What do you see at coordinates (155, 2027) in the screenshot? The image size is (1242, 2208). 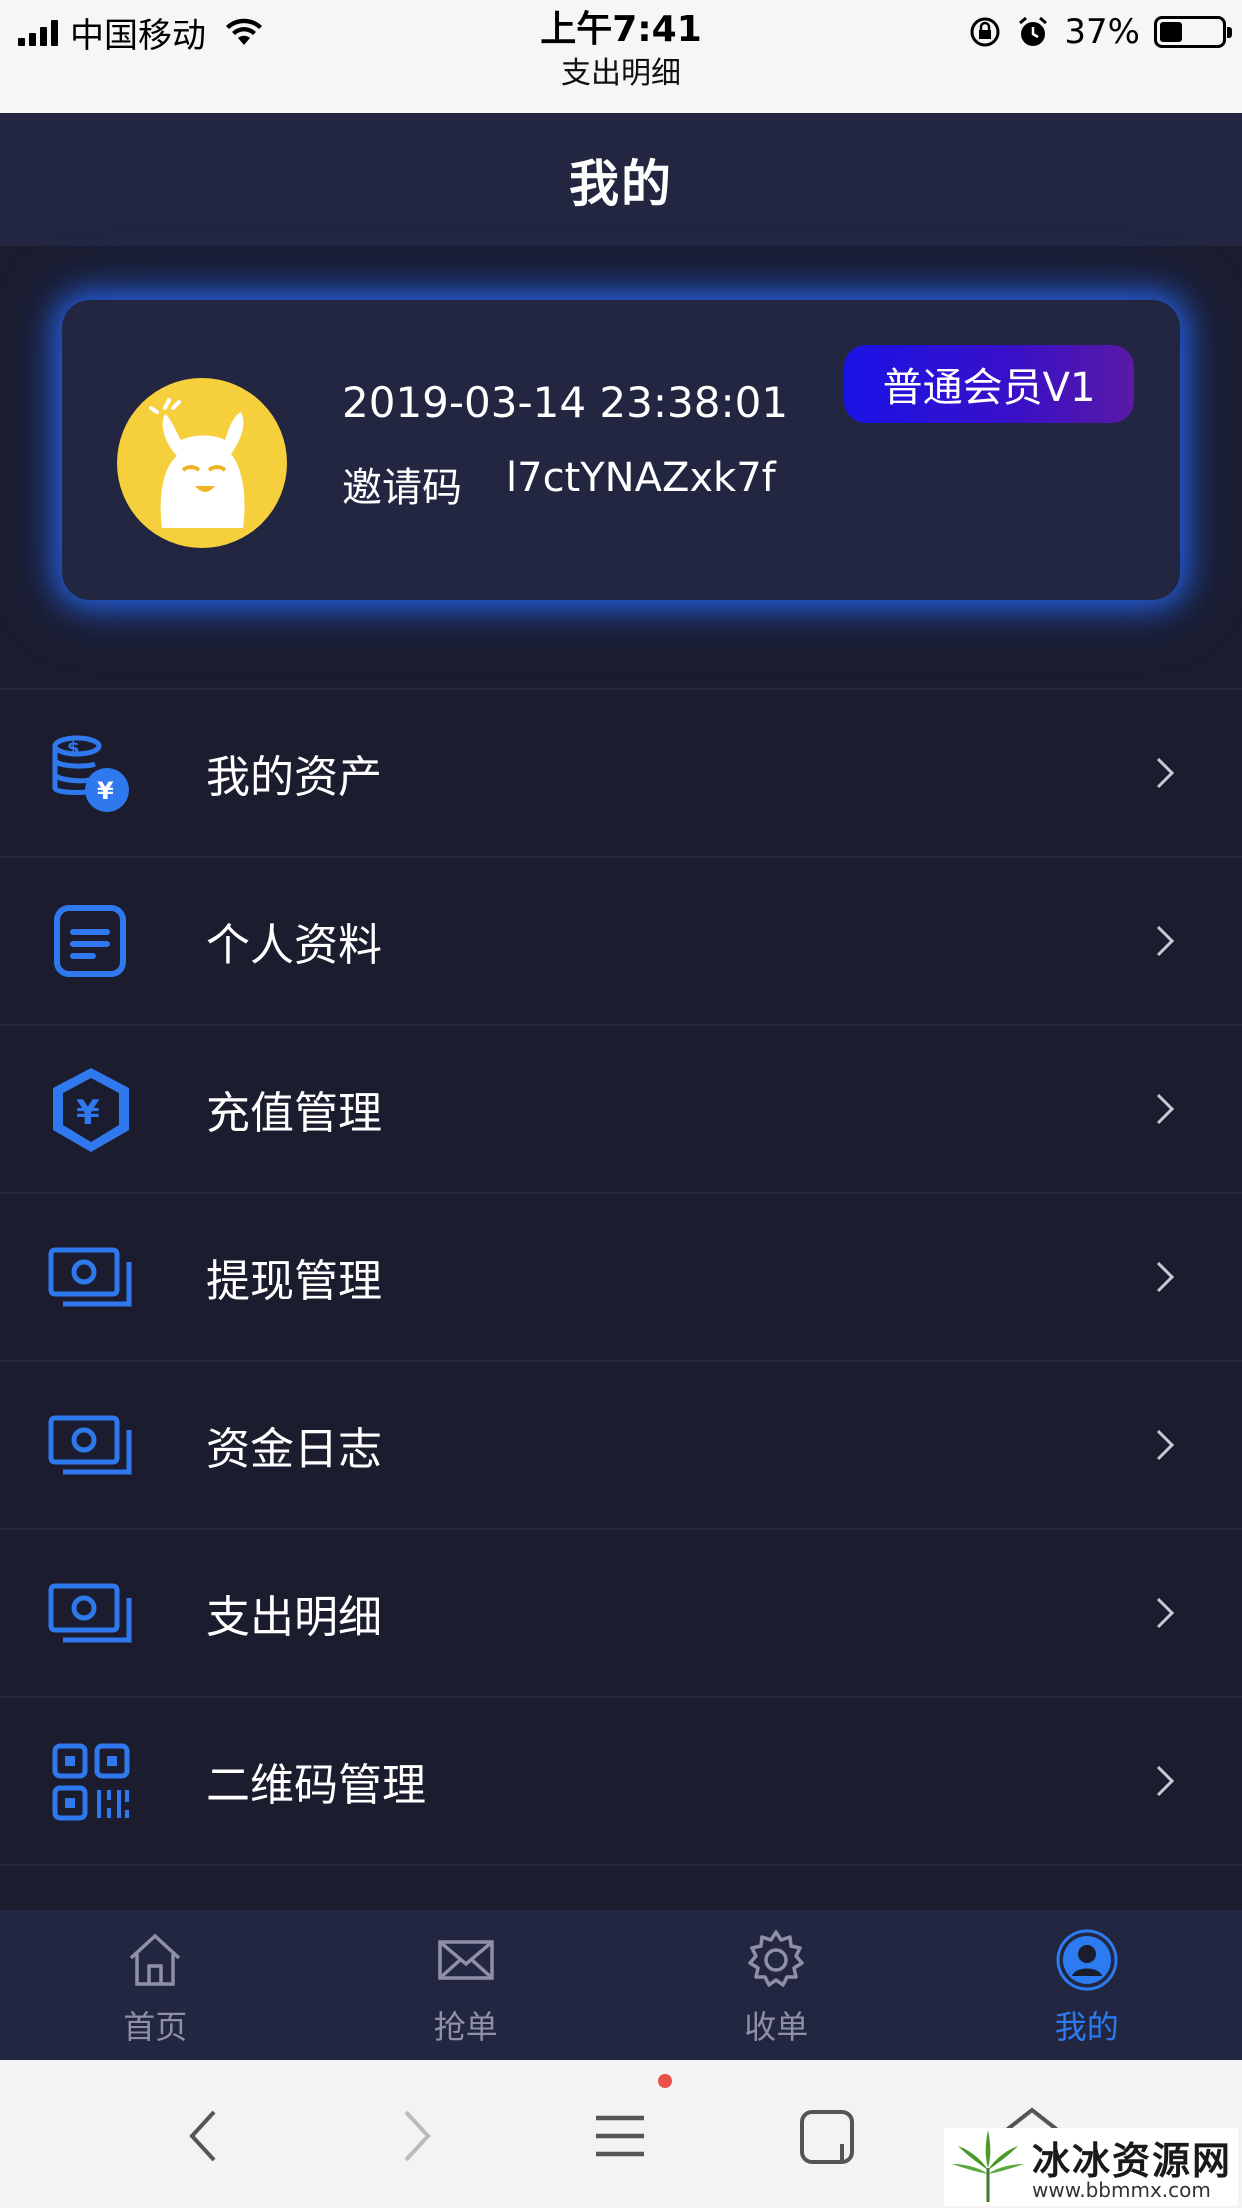 I see `tab-label: 首页` at bounding box center [155, 2027].